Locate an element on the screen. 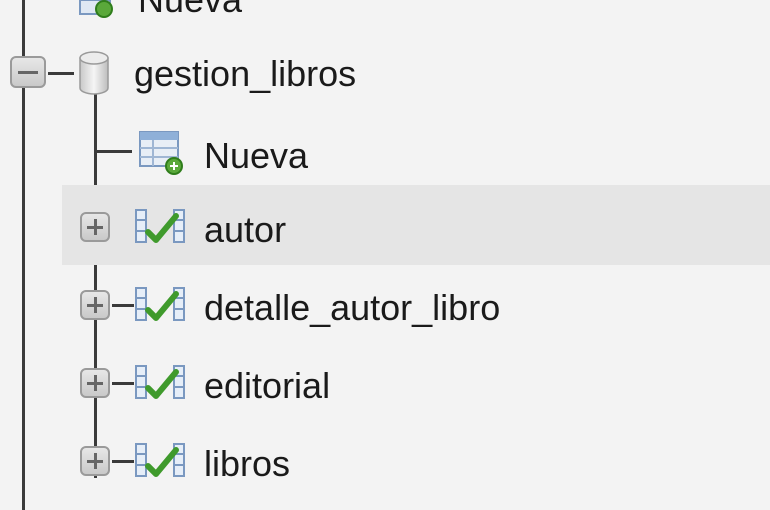 This screenshot has height=510, width=770. tree-connector-detalle-h is located at coordinates (123, 305).